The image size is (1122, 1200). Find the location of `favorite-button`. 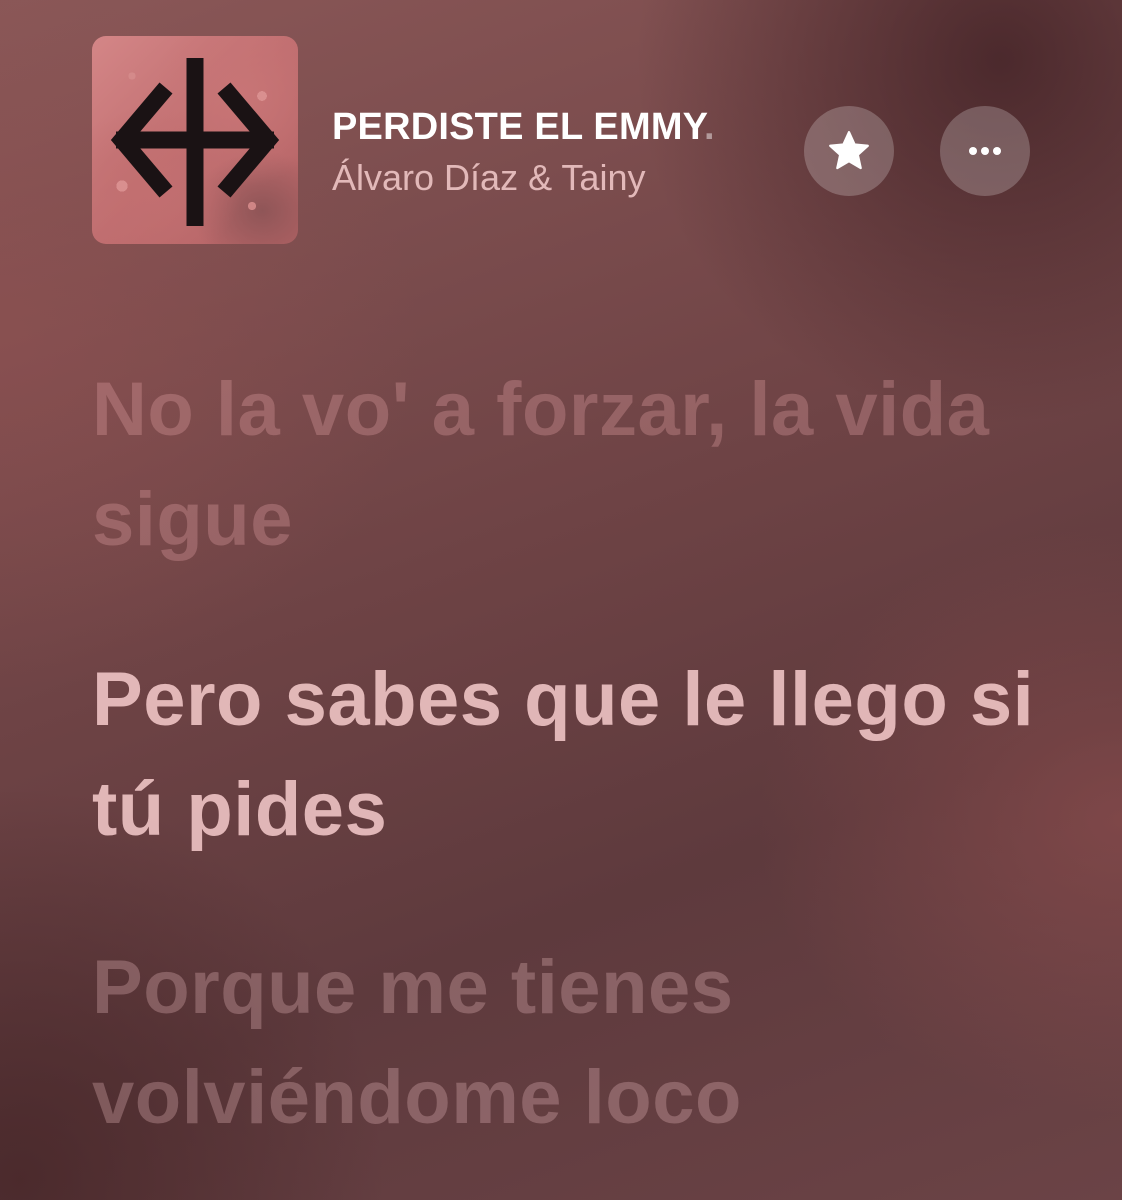

favorite-button is located at coordinates (849, 151).